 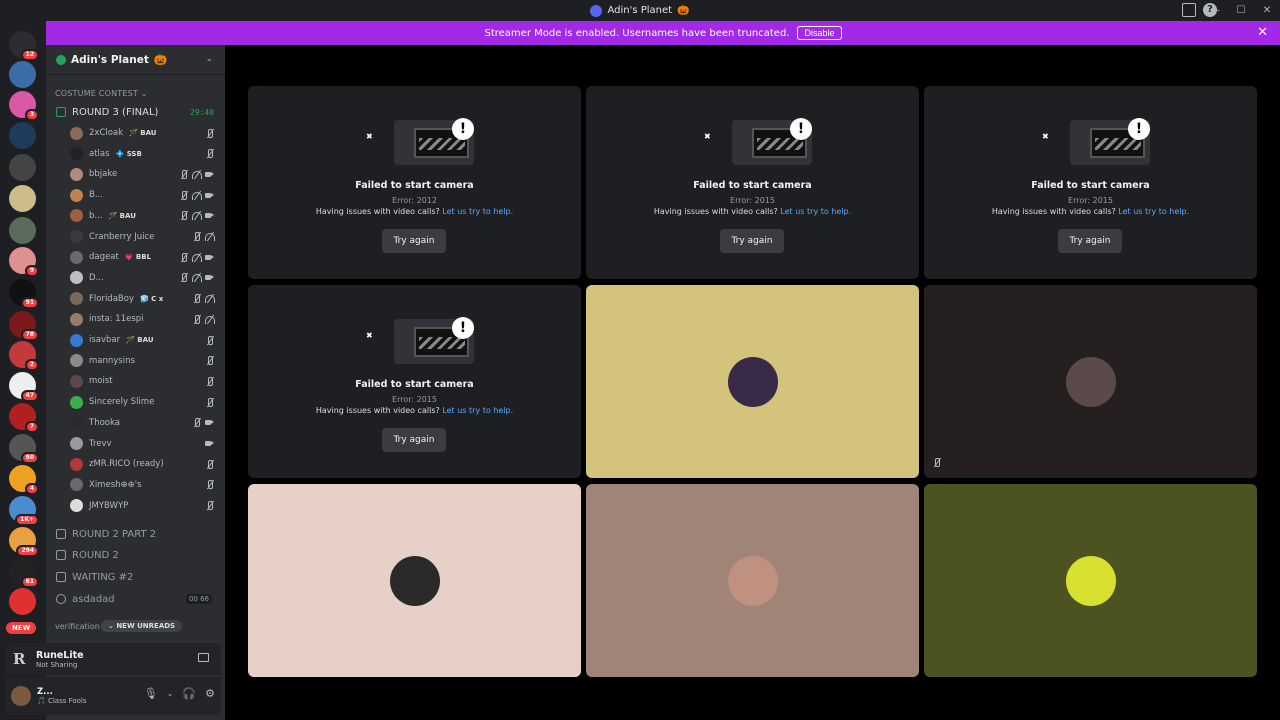 I want to click on server-icon: 61, so click(x=24, y=573).